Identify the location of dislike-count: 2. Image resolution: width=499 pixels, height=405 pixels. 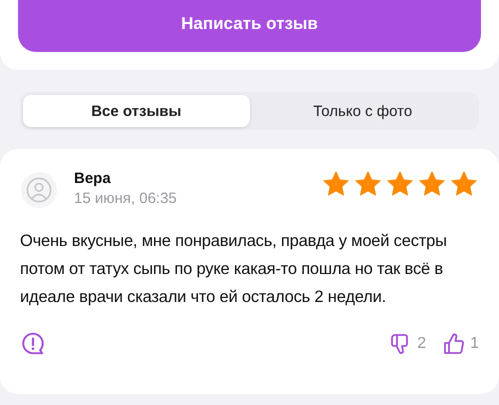
(421, 344).